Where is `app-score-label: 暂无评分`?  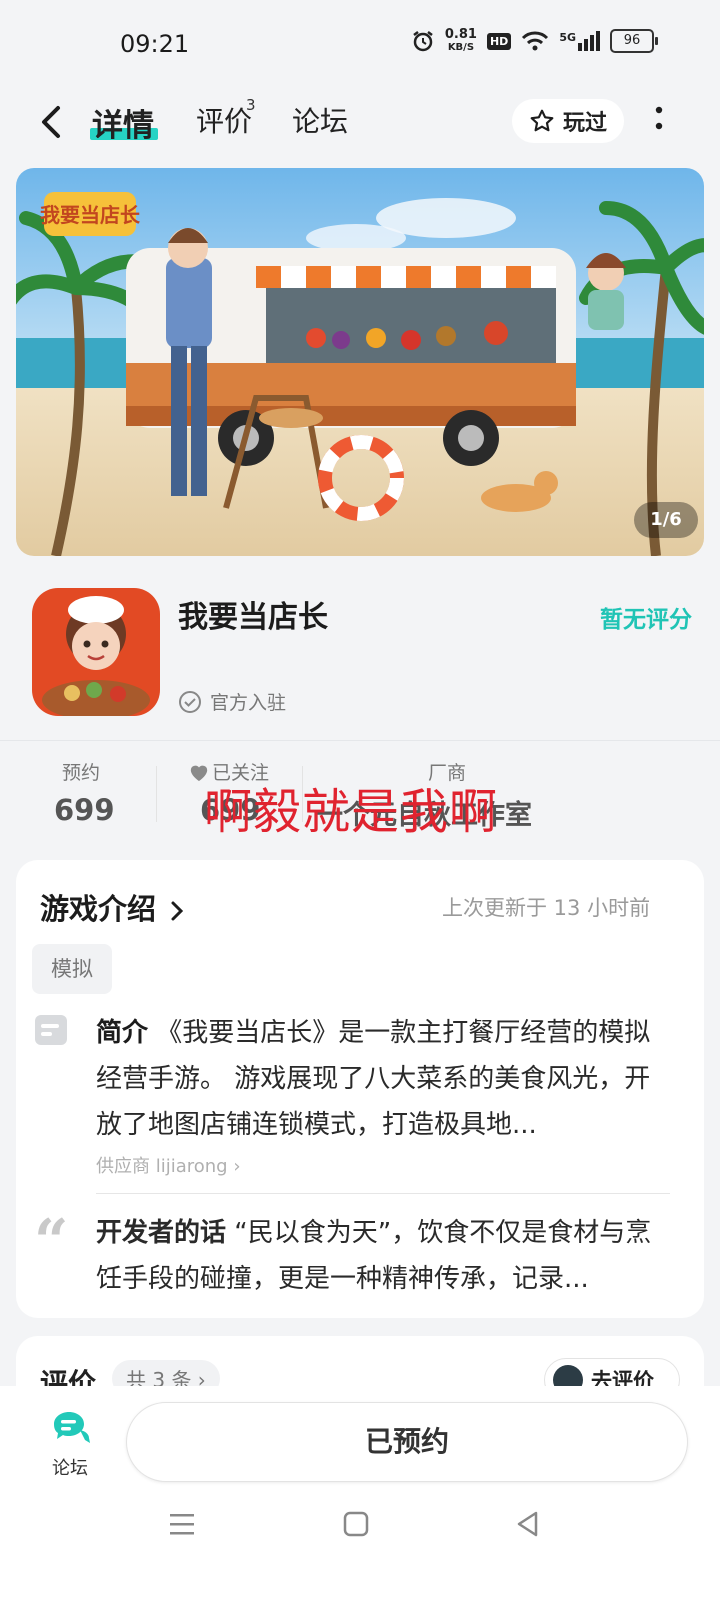 app-score-label: 暂无评分 is located at coordinates (646, 620).